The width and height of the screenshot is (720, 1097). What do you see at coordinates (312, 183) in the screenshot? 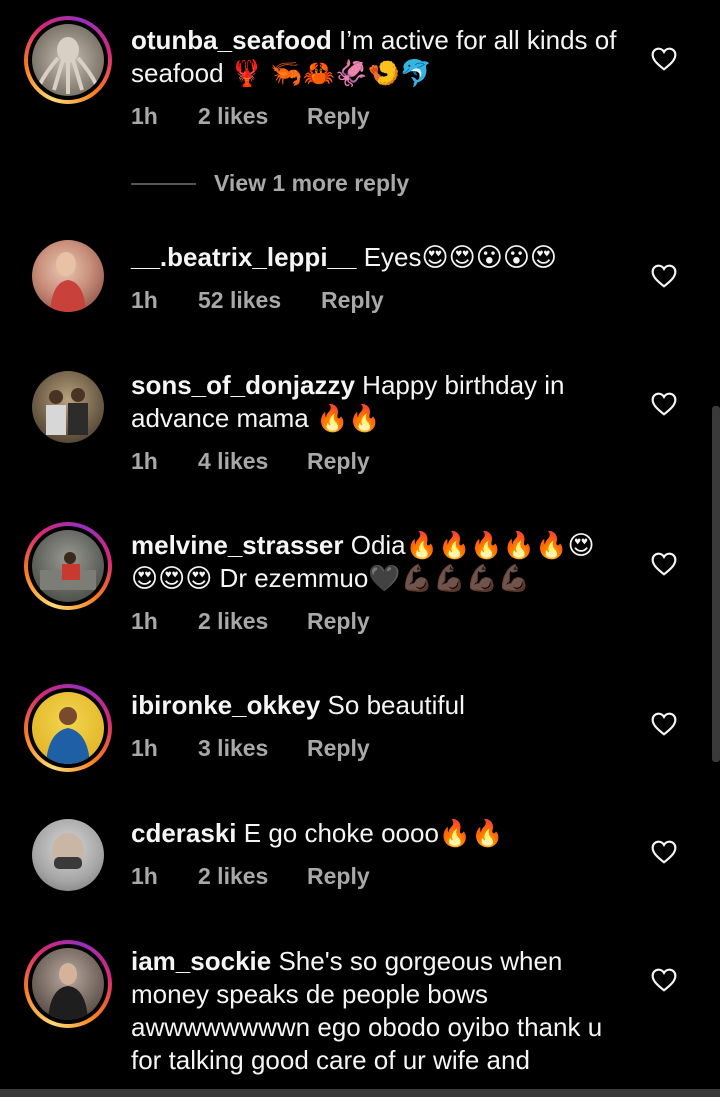
I see `view-more-replies-label: View 1 more reply` at bounding box center [312, 183].